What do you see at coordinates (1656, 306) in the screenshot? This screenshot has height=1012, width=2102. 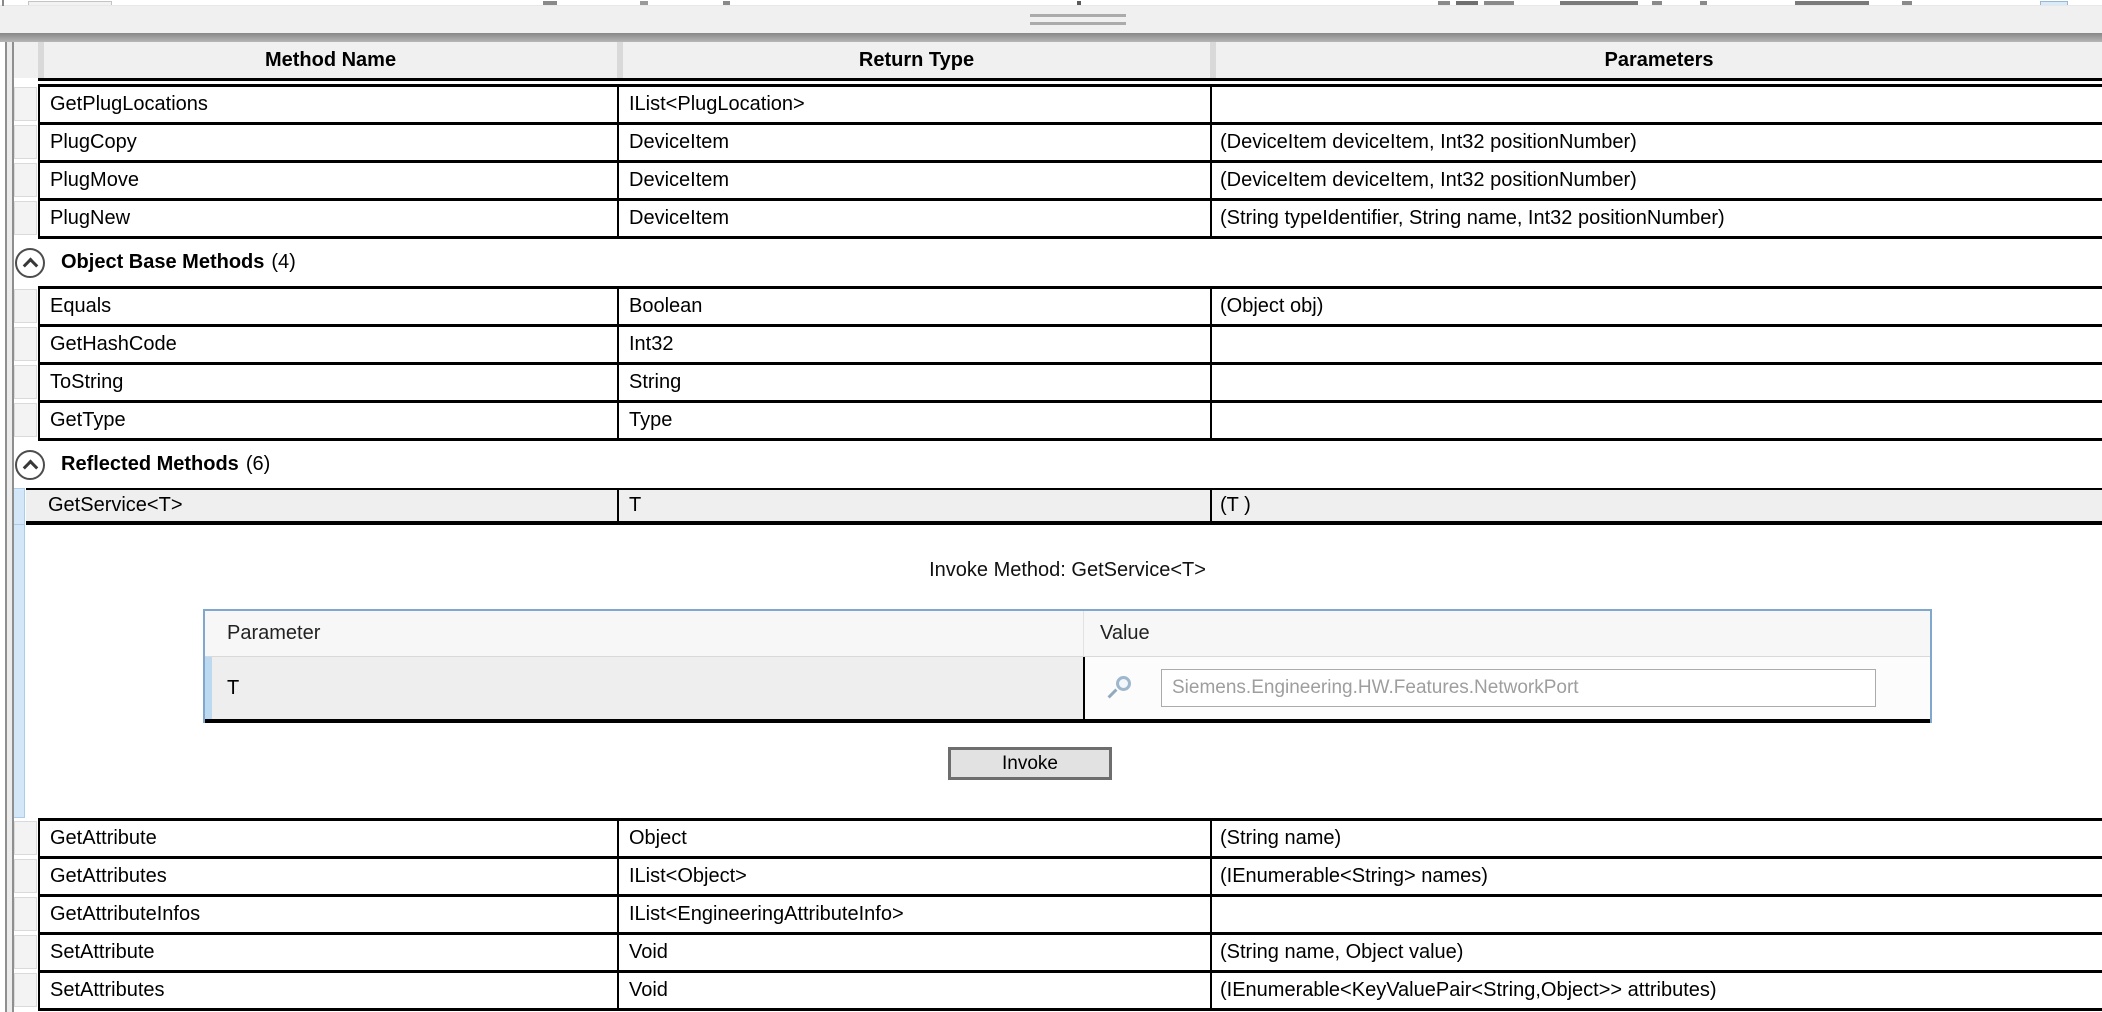 I see `parameters-cell: (Object obj)` at bounding box center [1656, 306].